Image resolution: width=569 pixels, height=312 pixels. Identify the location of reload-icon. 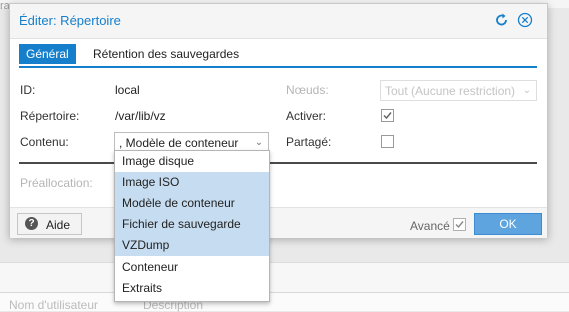
(502, 20).